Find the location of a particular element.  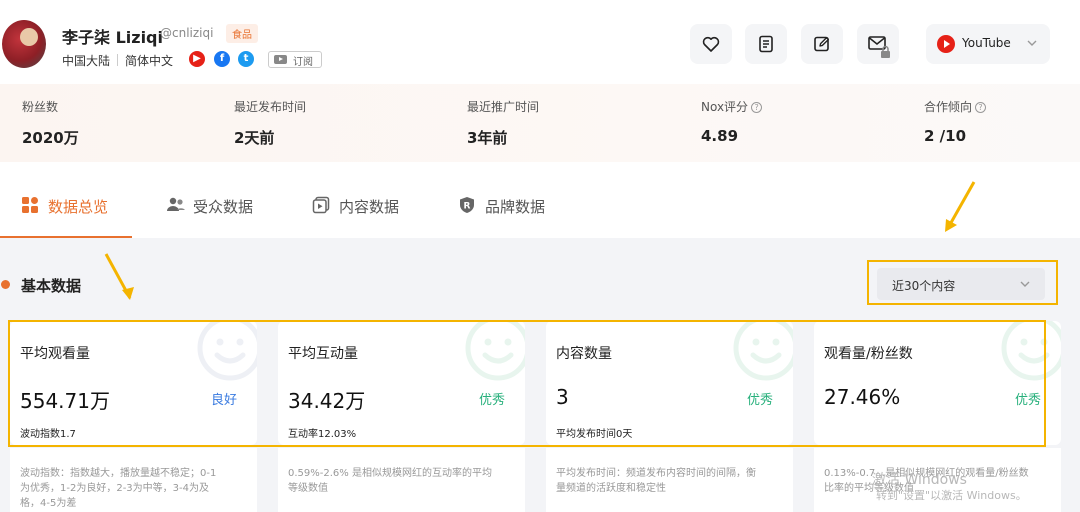

facebook-icon: f is located at coordinates (222, 59).